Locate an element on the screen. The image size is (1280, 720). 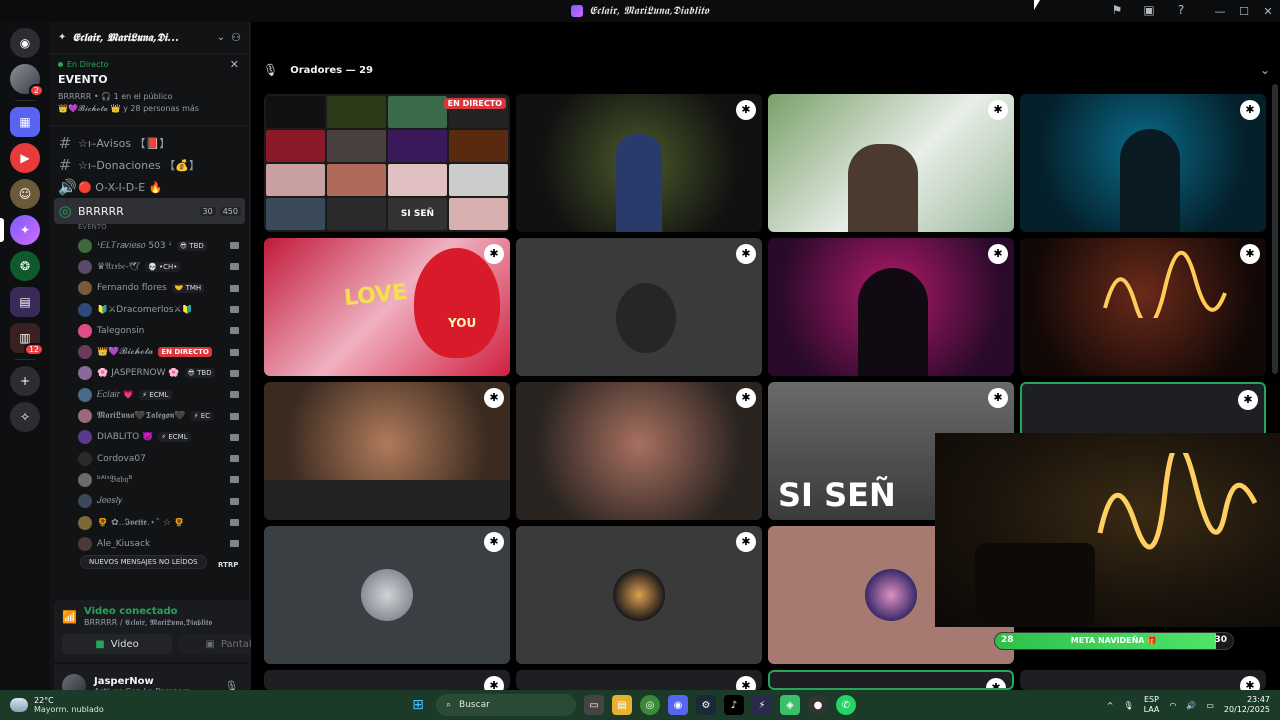
video-tile-8: ✱ is located at coordinates (1143, 307).